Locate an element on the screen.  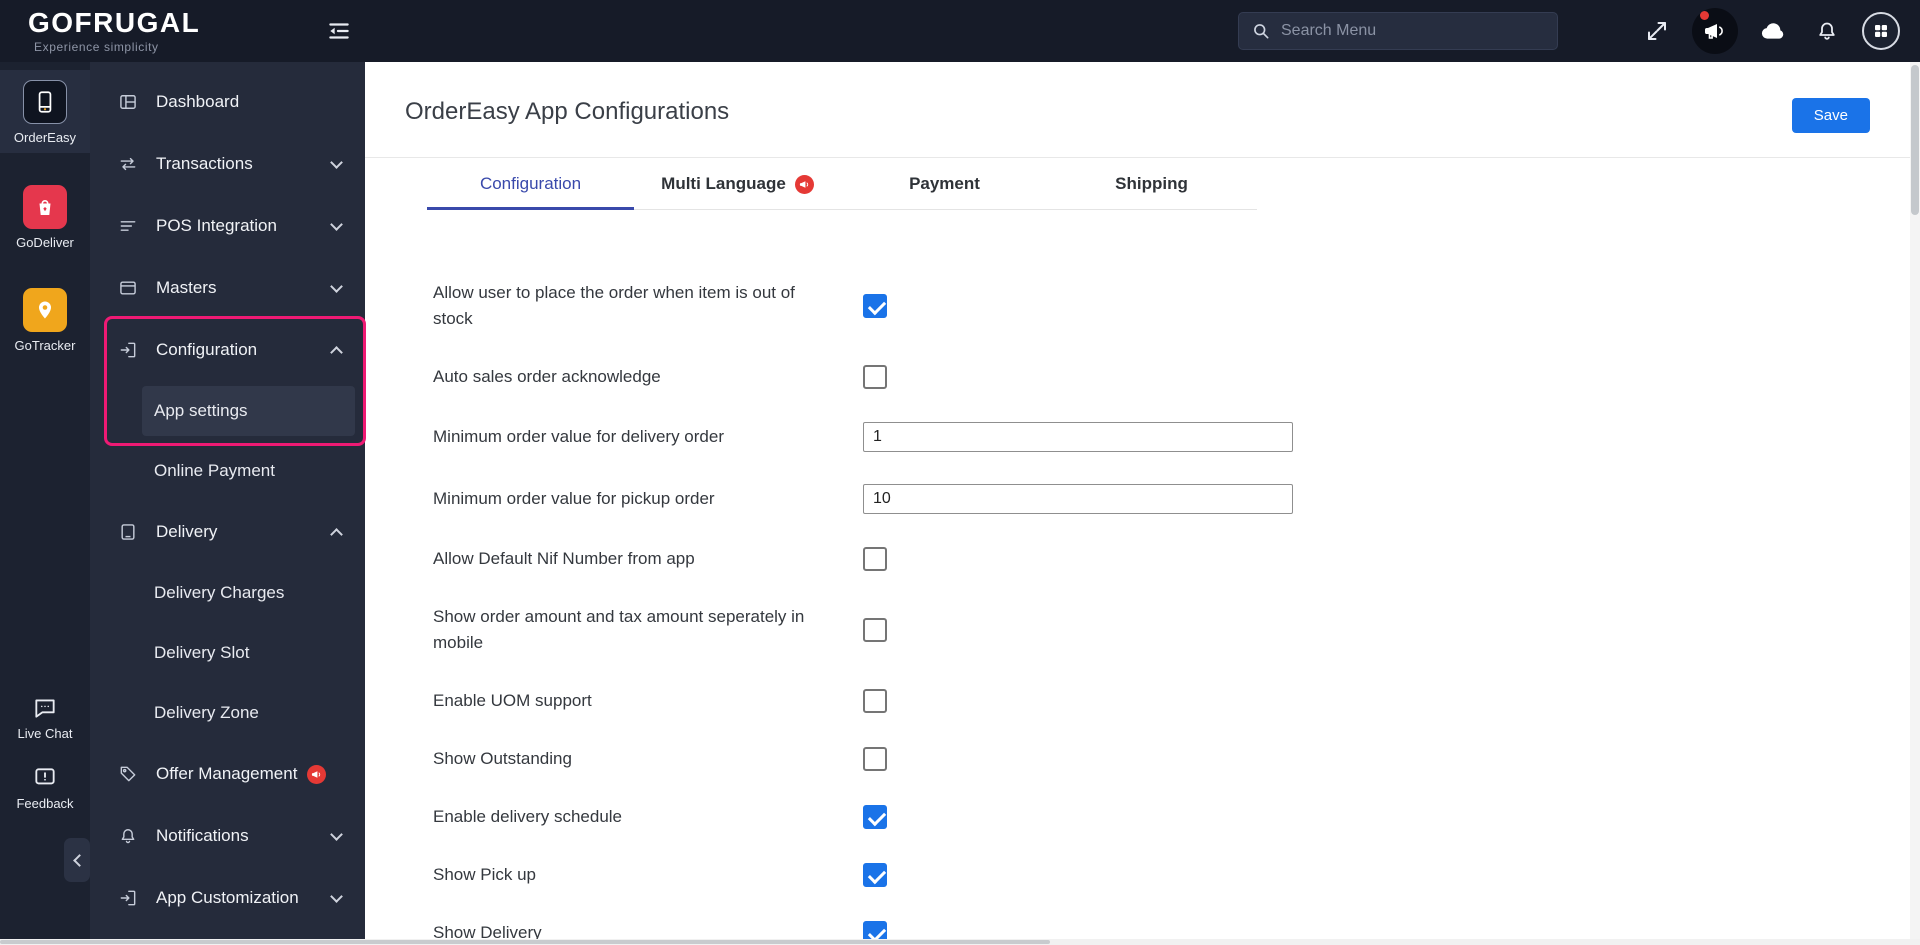
app-customization-icon is located at coordinates (128, 898).